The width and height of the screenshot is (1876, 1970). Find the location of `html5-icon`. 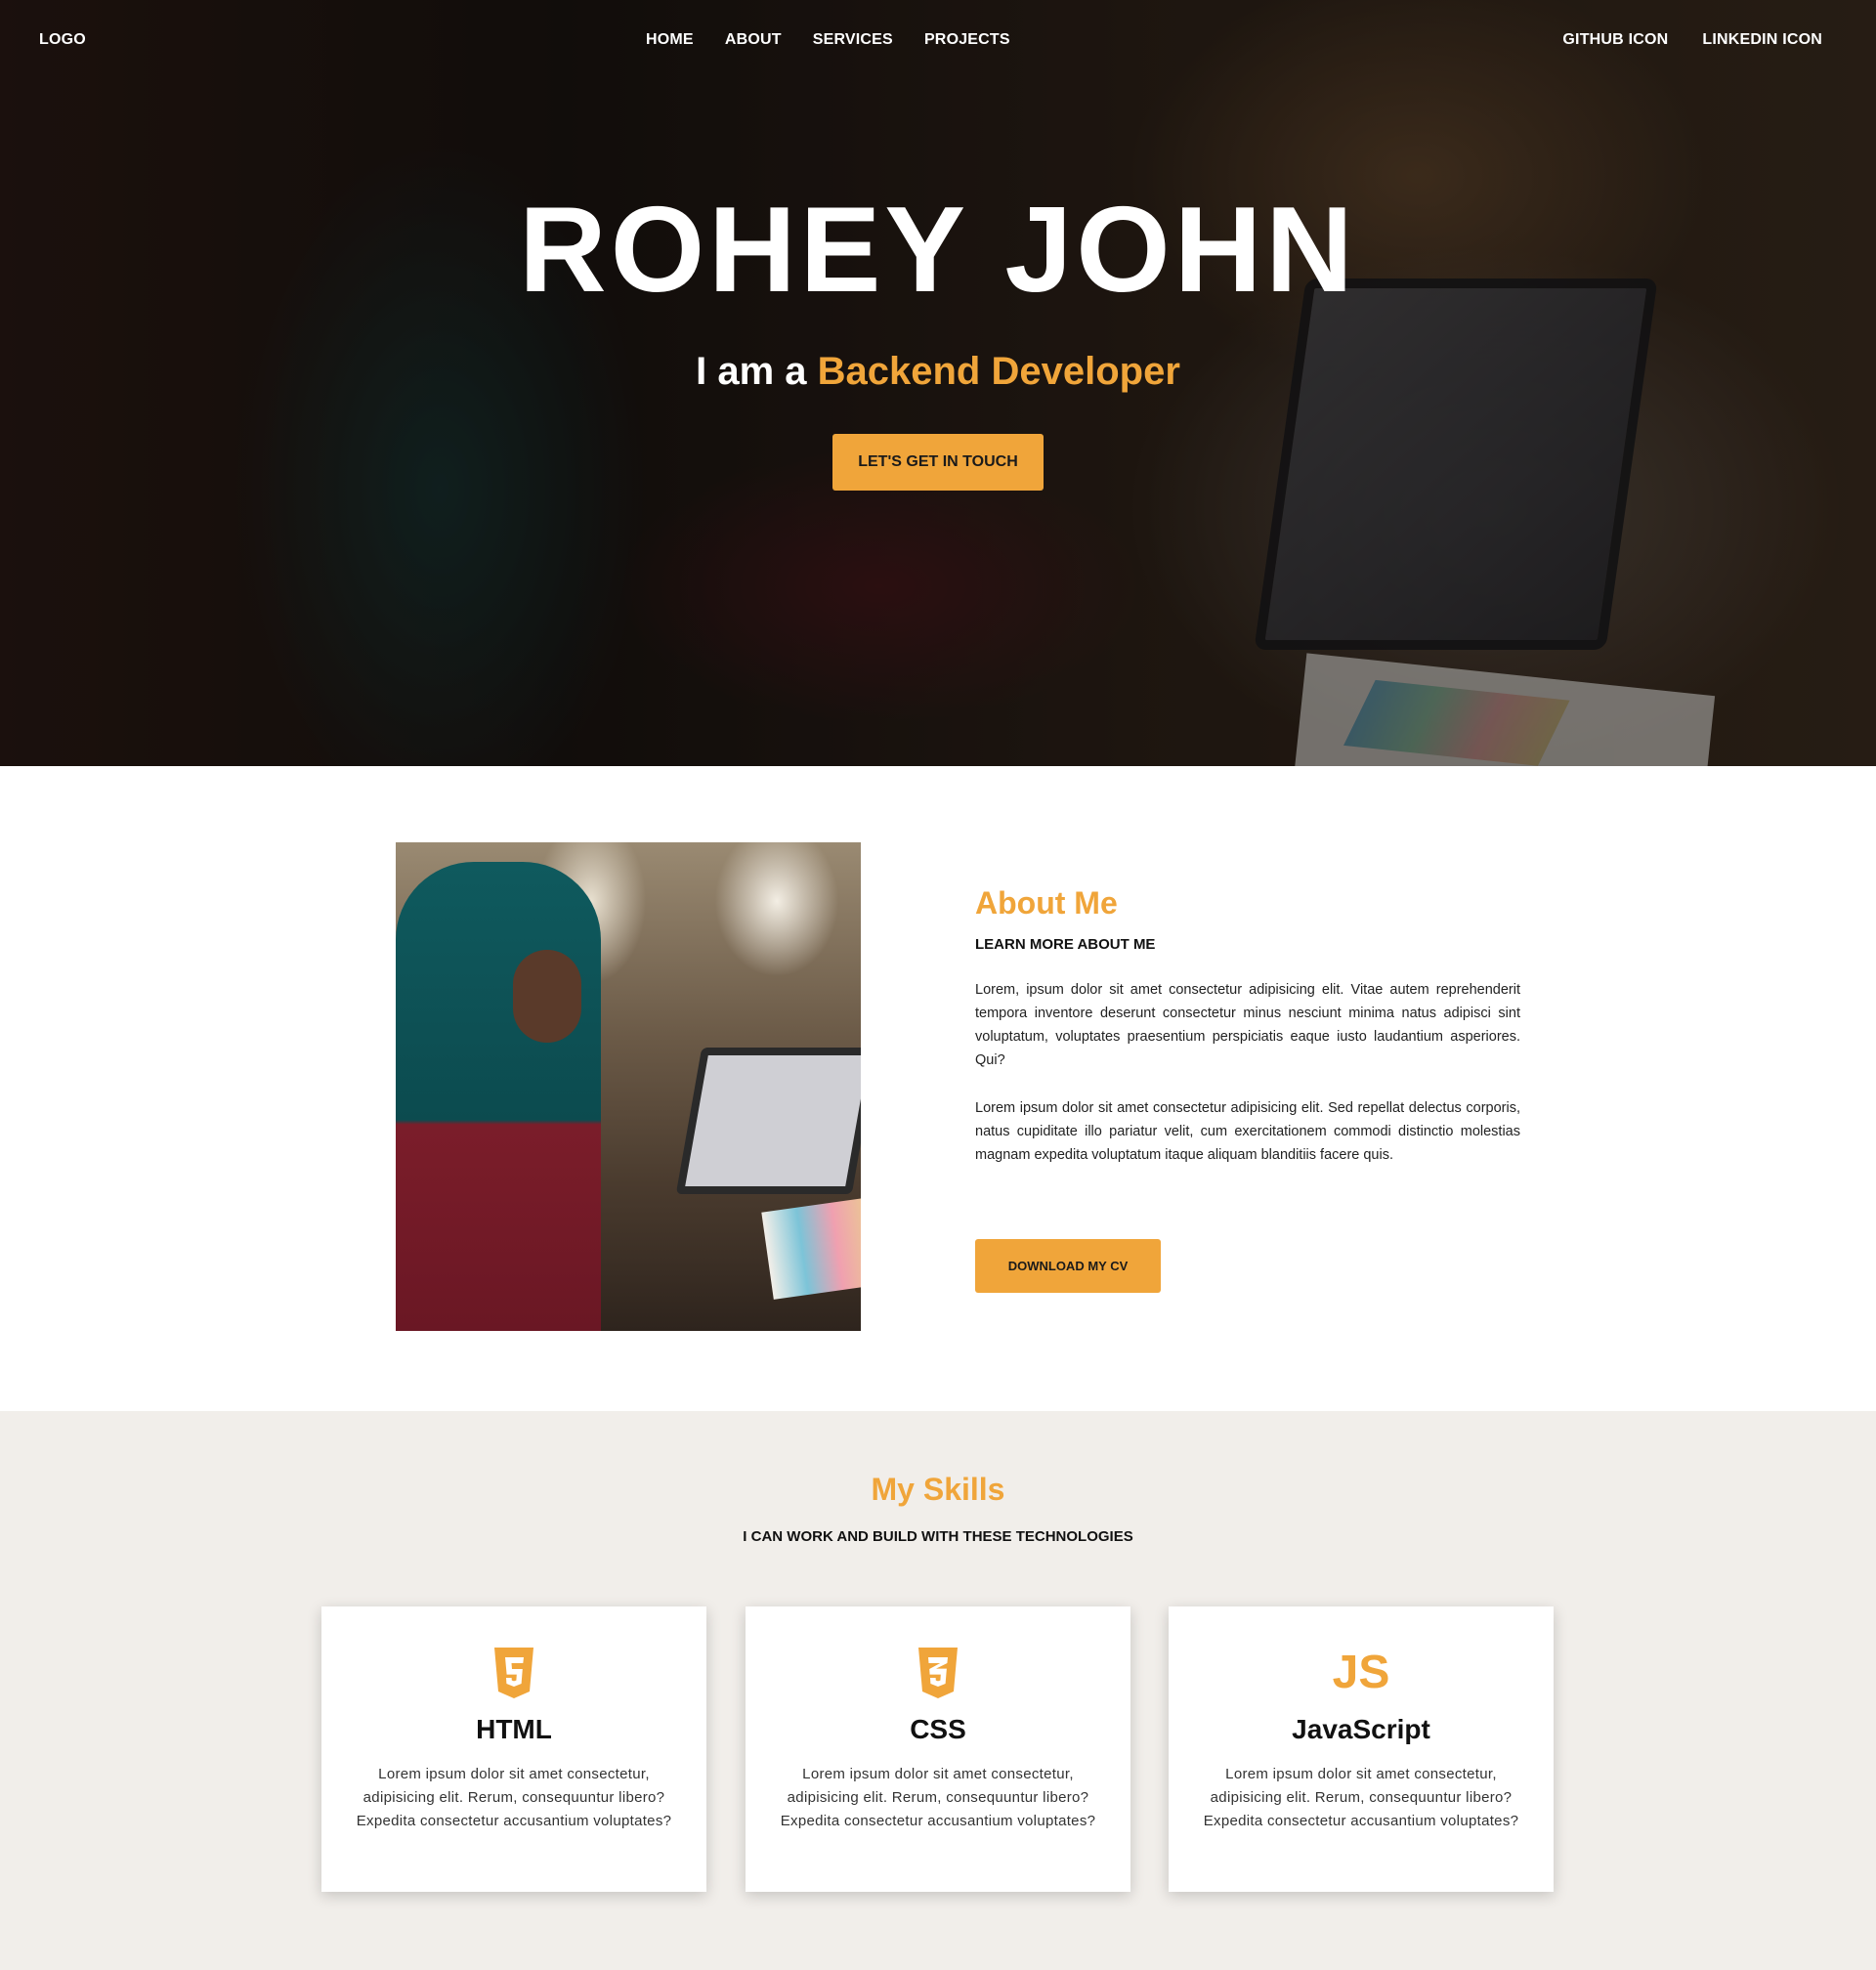

html5-icon is located at coordinates (513, 1673).